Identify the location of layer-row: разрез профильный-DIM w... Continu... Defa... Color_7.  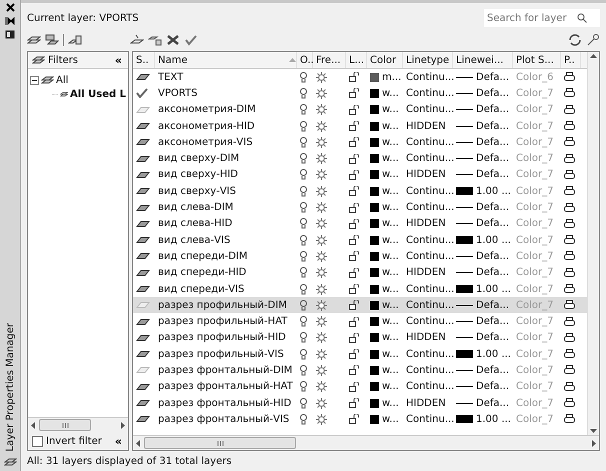
(360, 305).